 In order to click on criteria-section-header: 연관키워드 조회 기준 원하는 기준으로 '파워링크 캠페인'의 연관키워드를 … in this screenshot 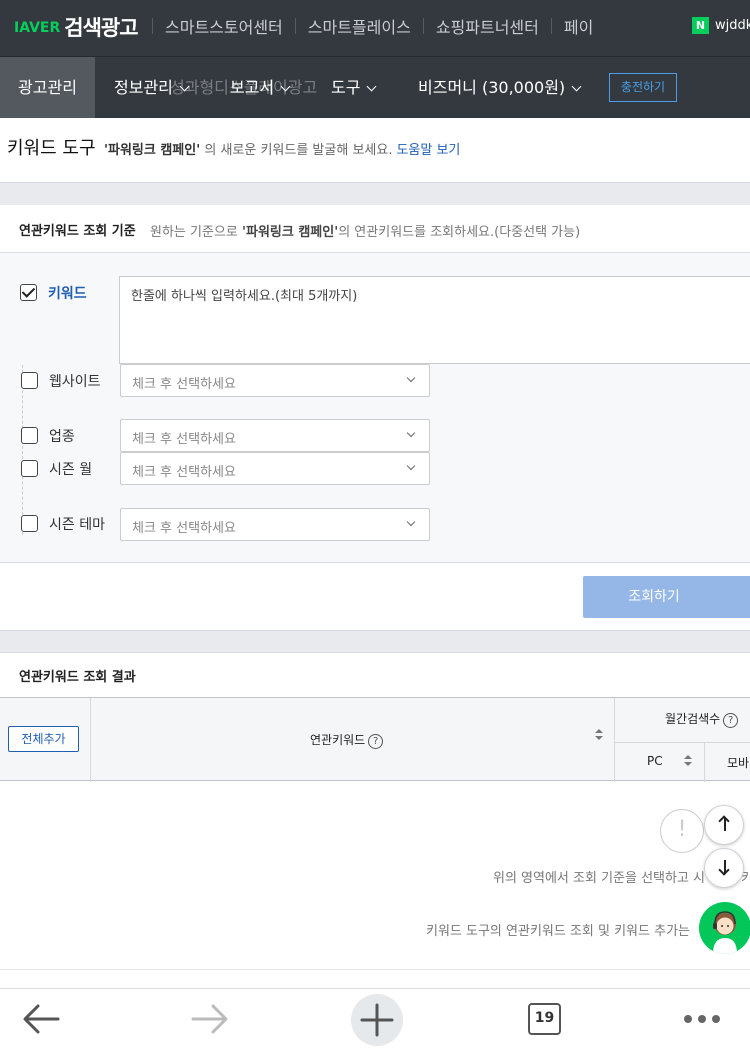, I will do `click(375, 229)`.